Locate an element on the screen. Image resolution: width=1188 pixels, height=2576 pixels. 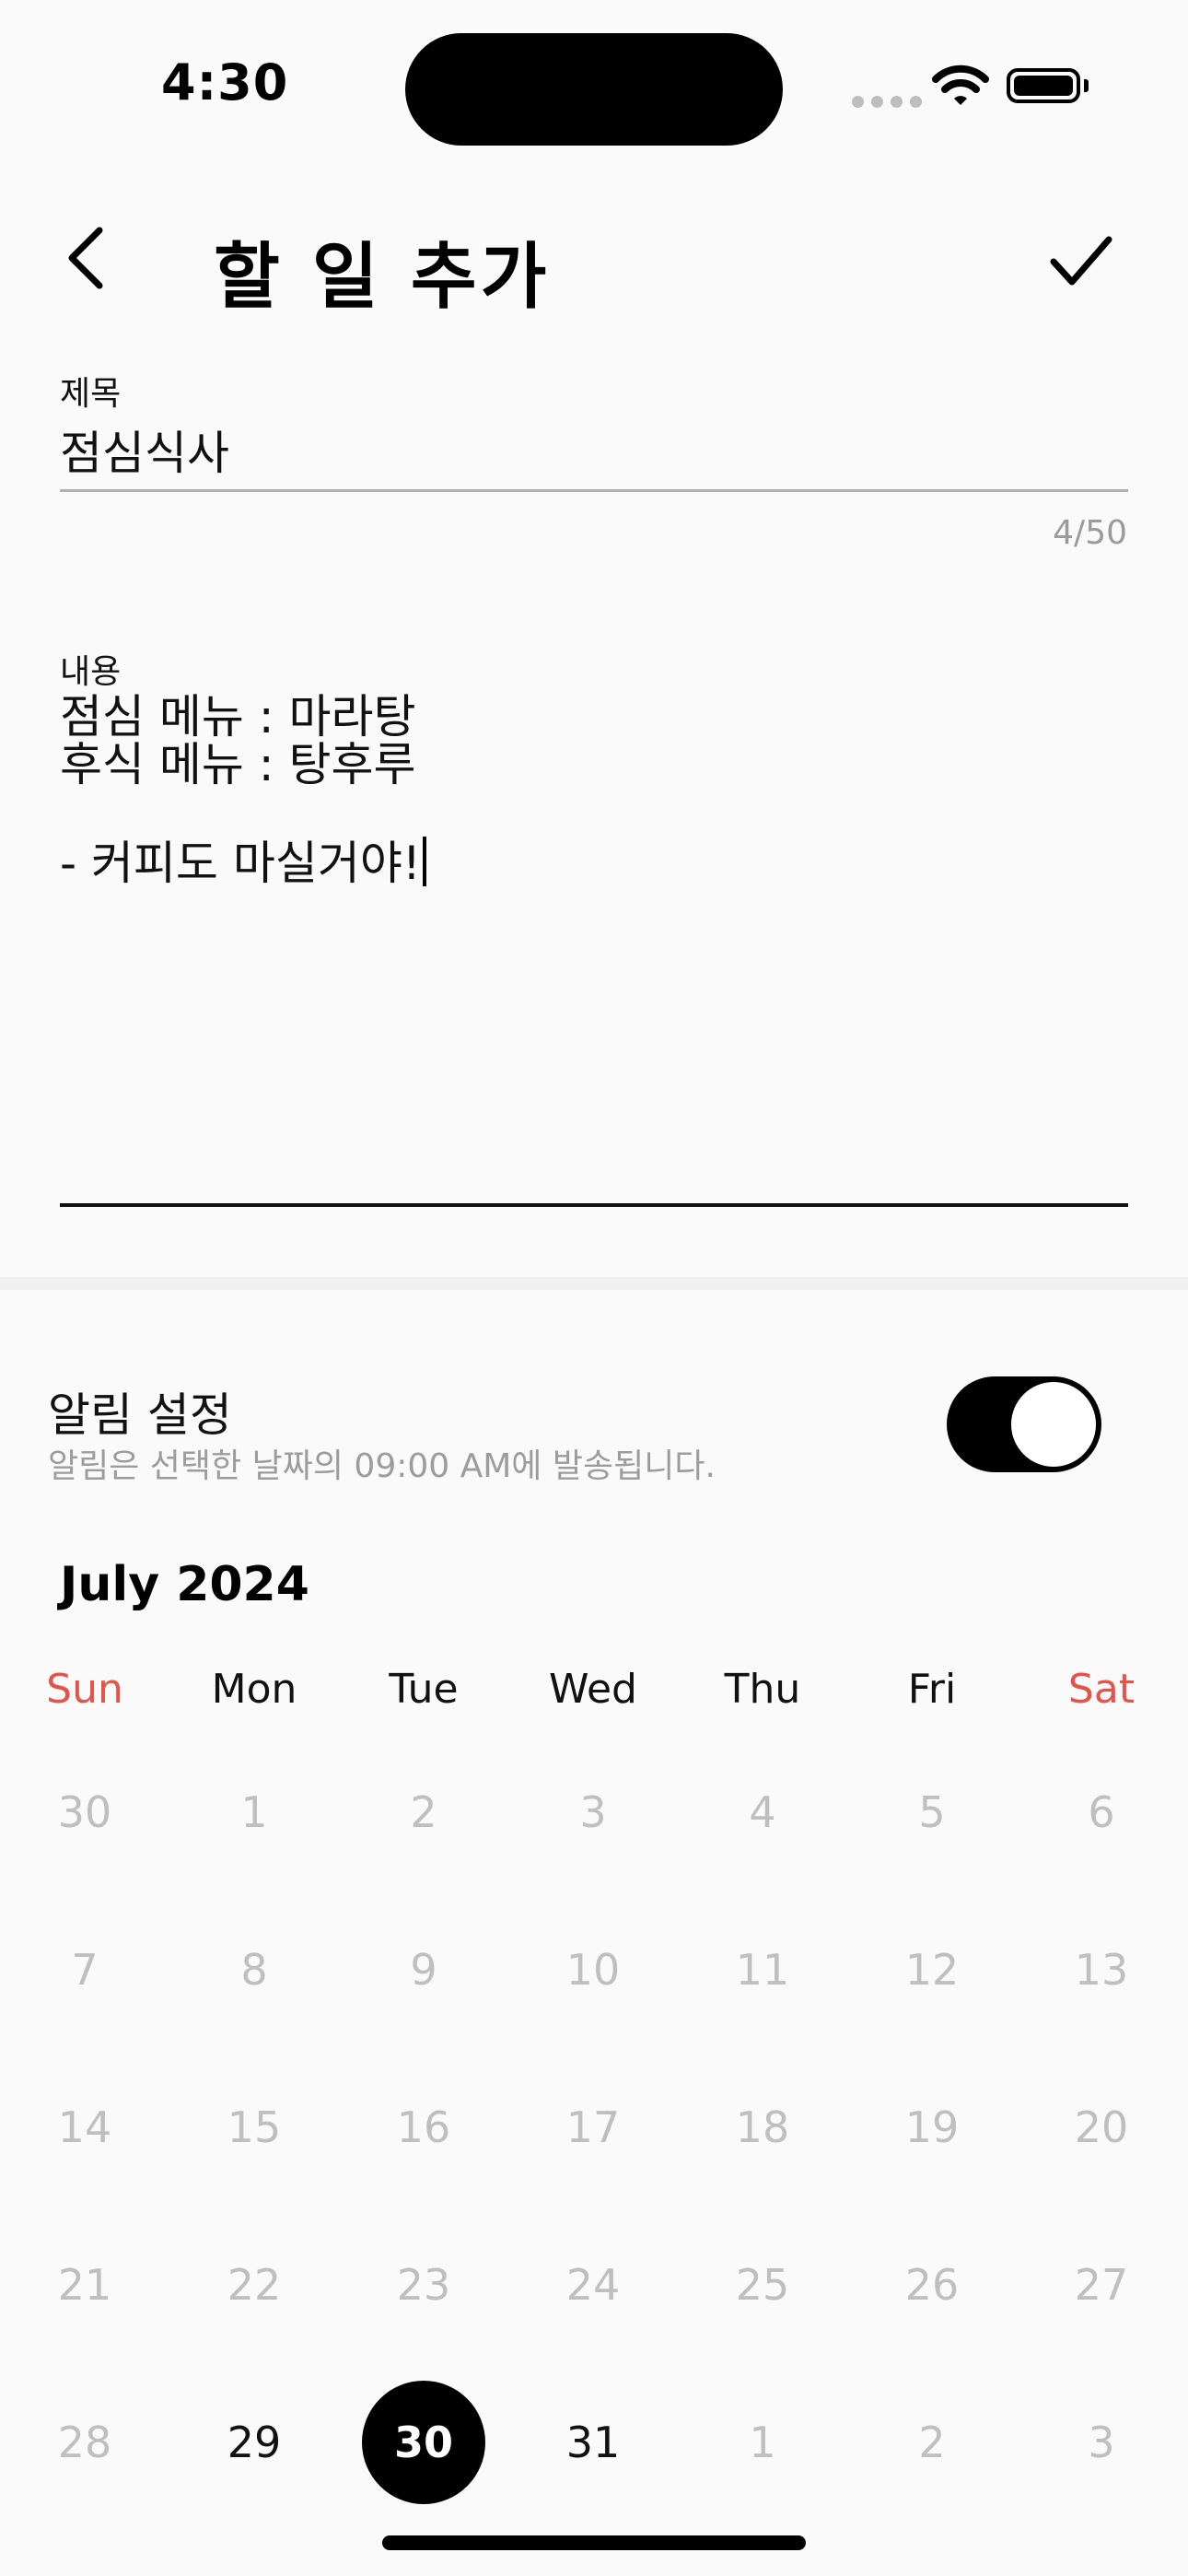
weekday-mon: Mon is located at coordinates (254, 1689).